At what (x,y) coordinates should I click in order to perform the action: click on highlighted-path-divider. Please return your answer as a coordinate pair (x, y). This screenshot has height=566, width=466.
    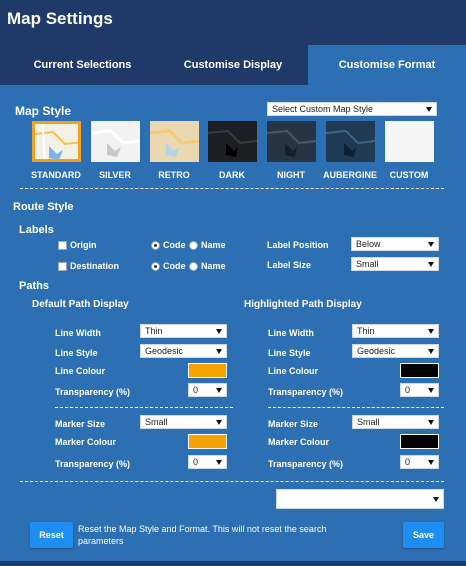
    Looking at the image, I should click on (356, 407).